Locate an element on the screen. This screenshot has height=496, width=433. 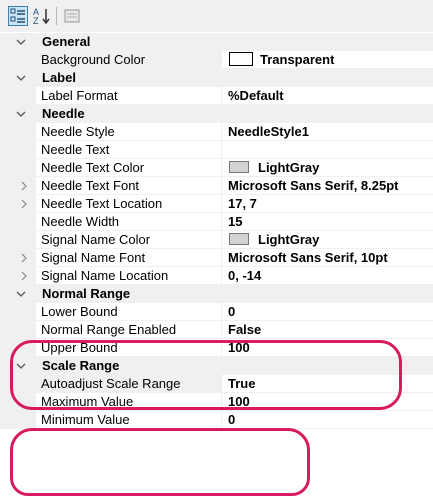
property-name: Needle Text Color is located at coordinates (129, 168).